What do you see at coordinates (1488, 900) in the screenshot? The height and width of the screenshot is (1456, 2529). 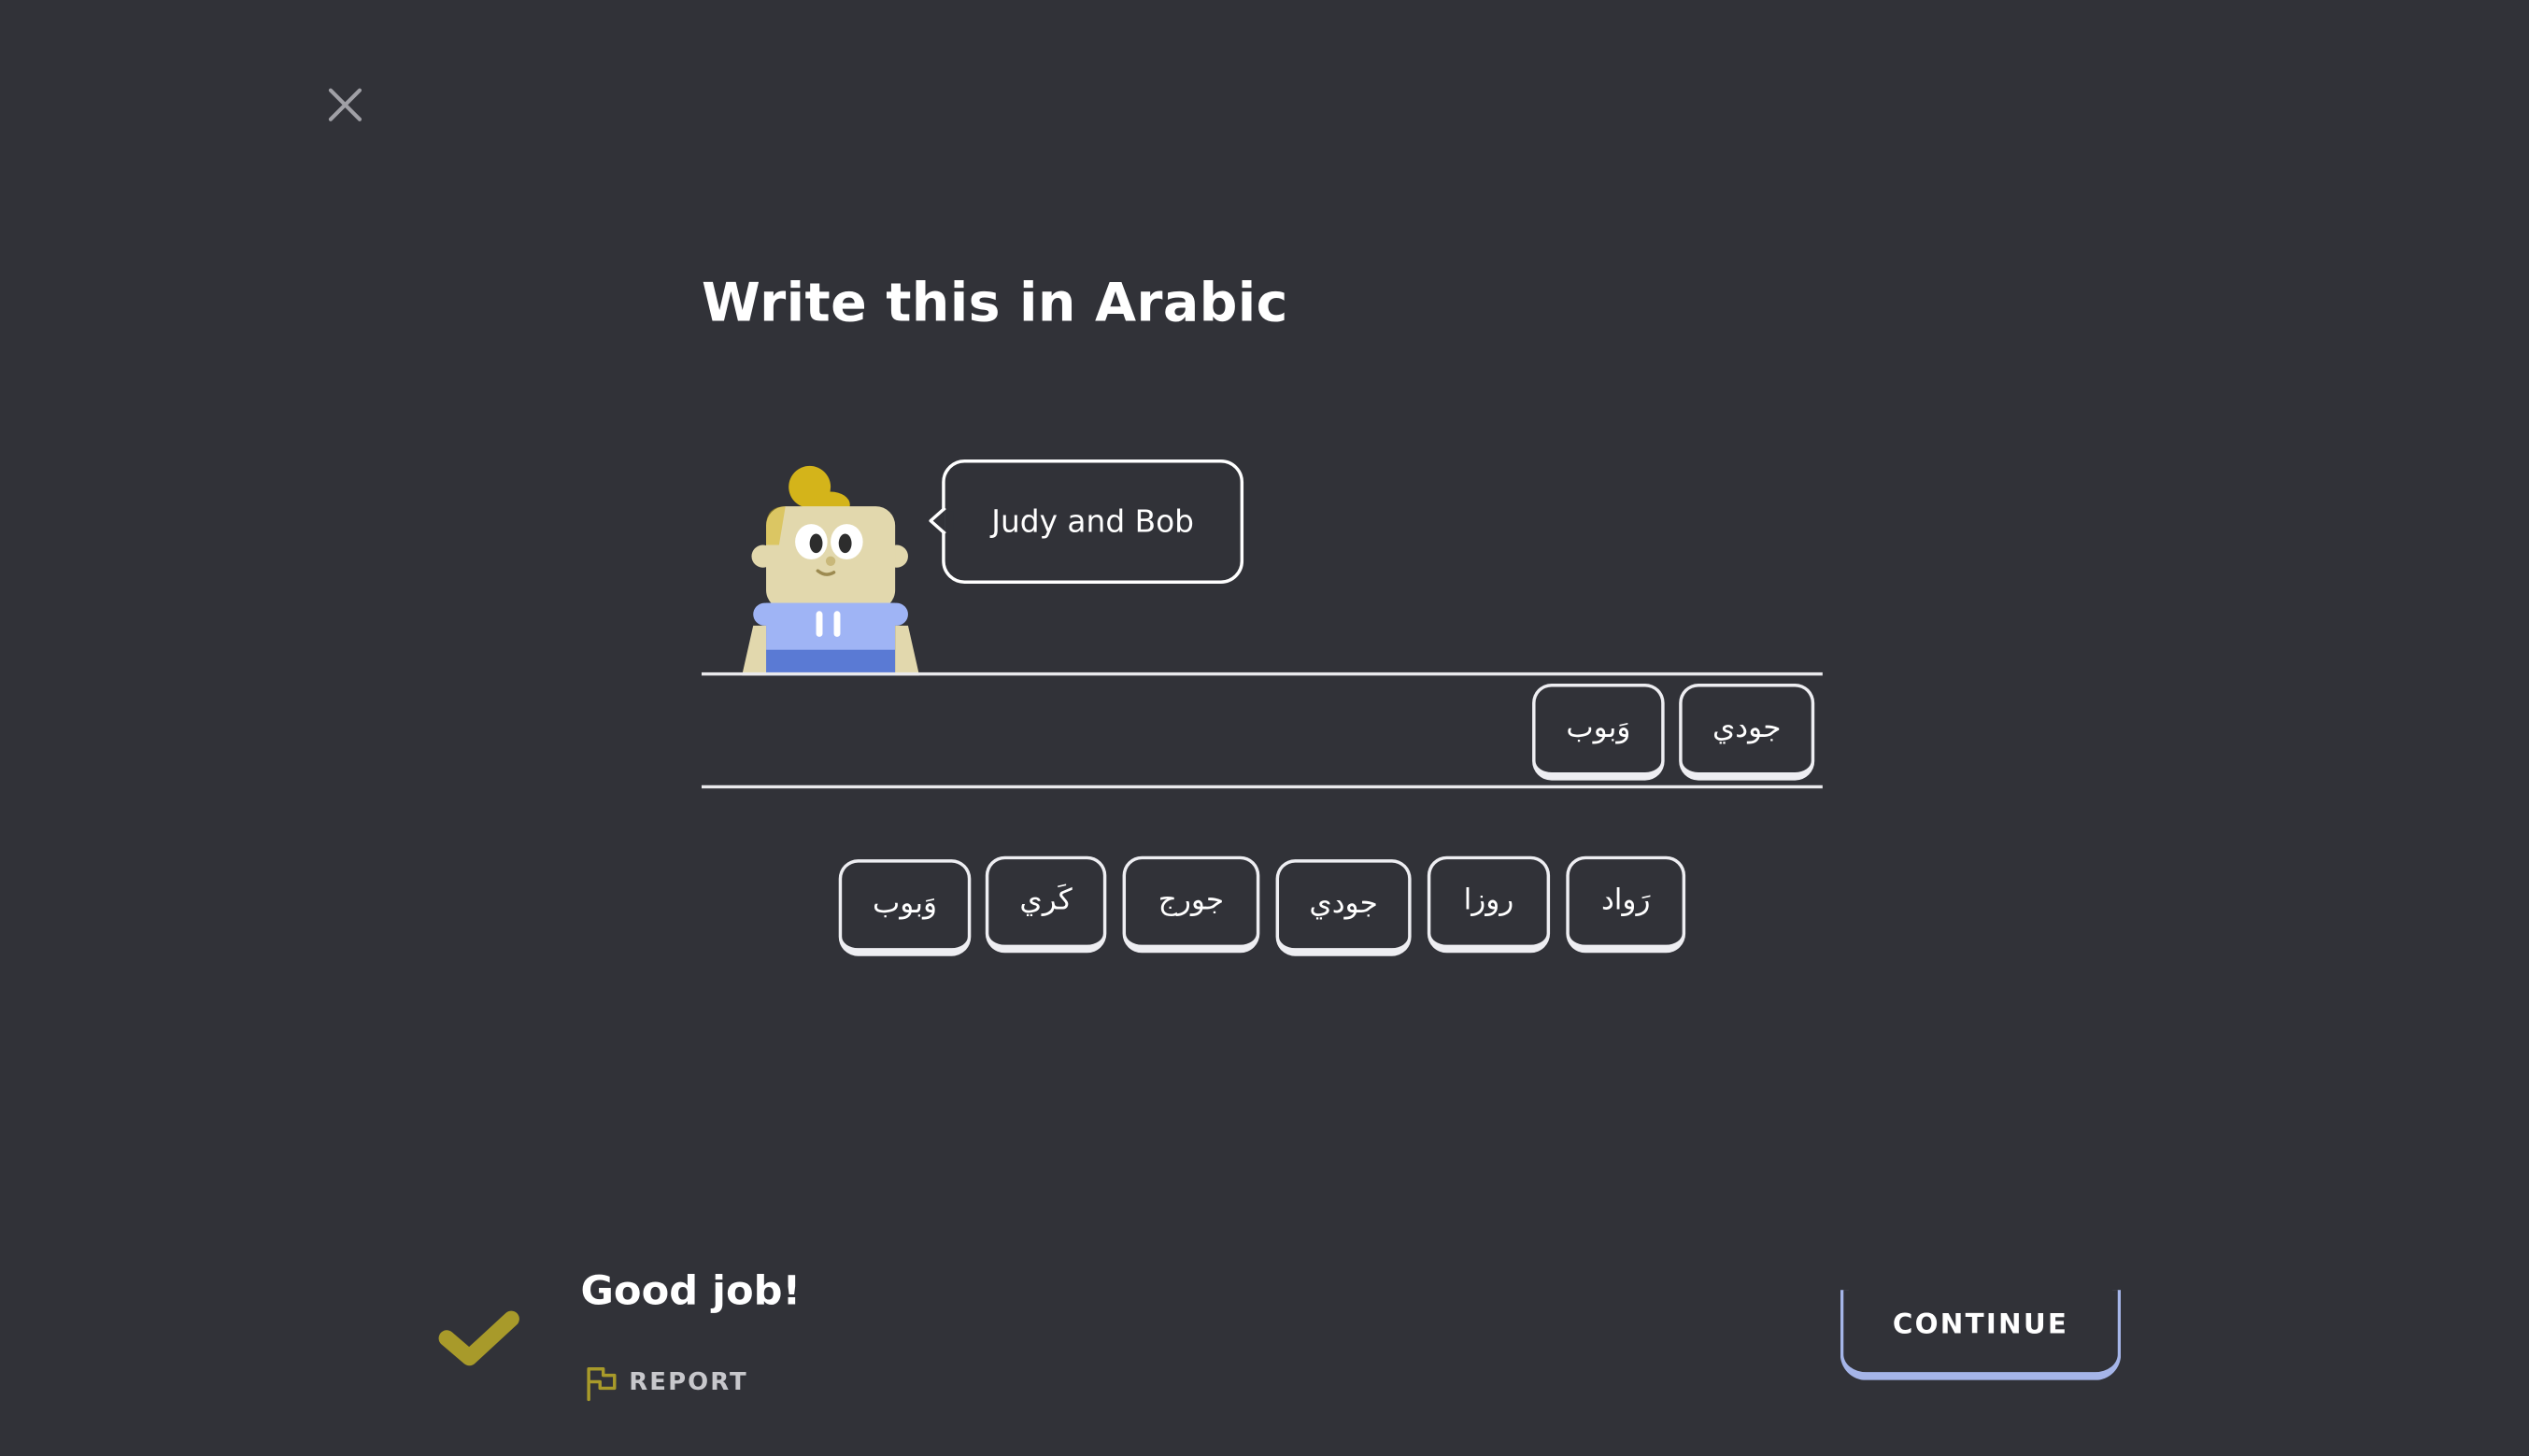 I see `word-bank-tile-label: روزا` at bounding box center [1488, 900].